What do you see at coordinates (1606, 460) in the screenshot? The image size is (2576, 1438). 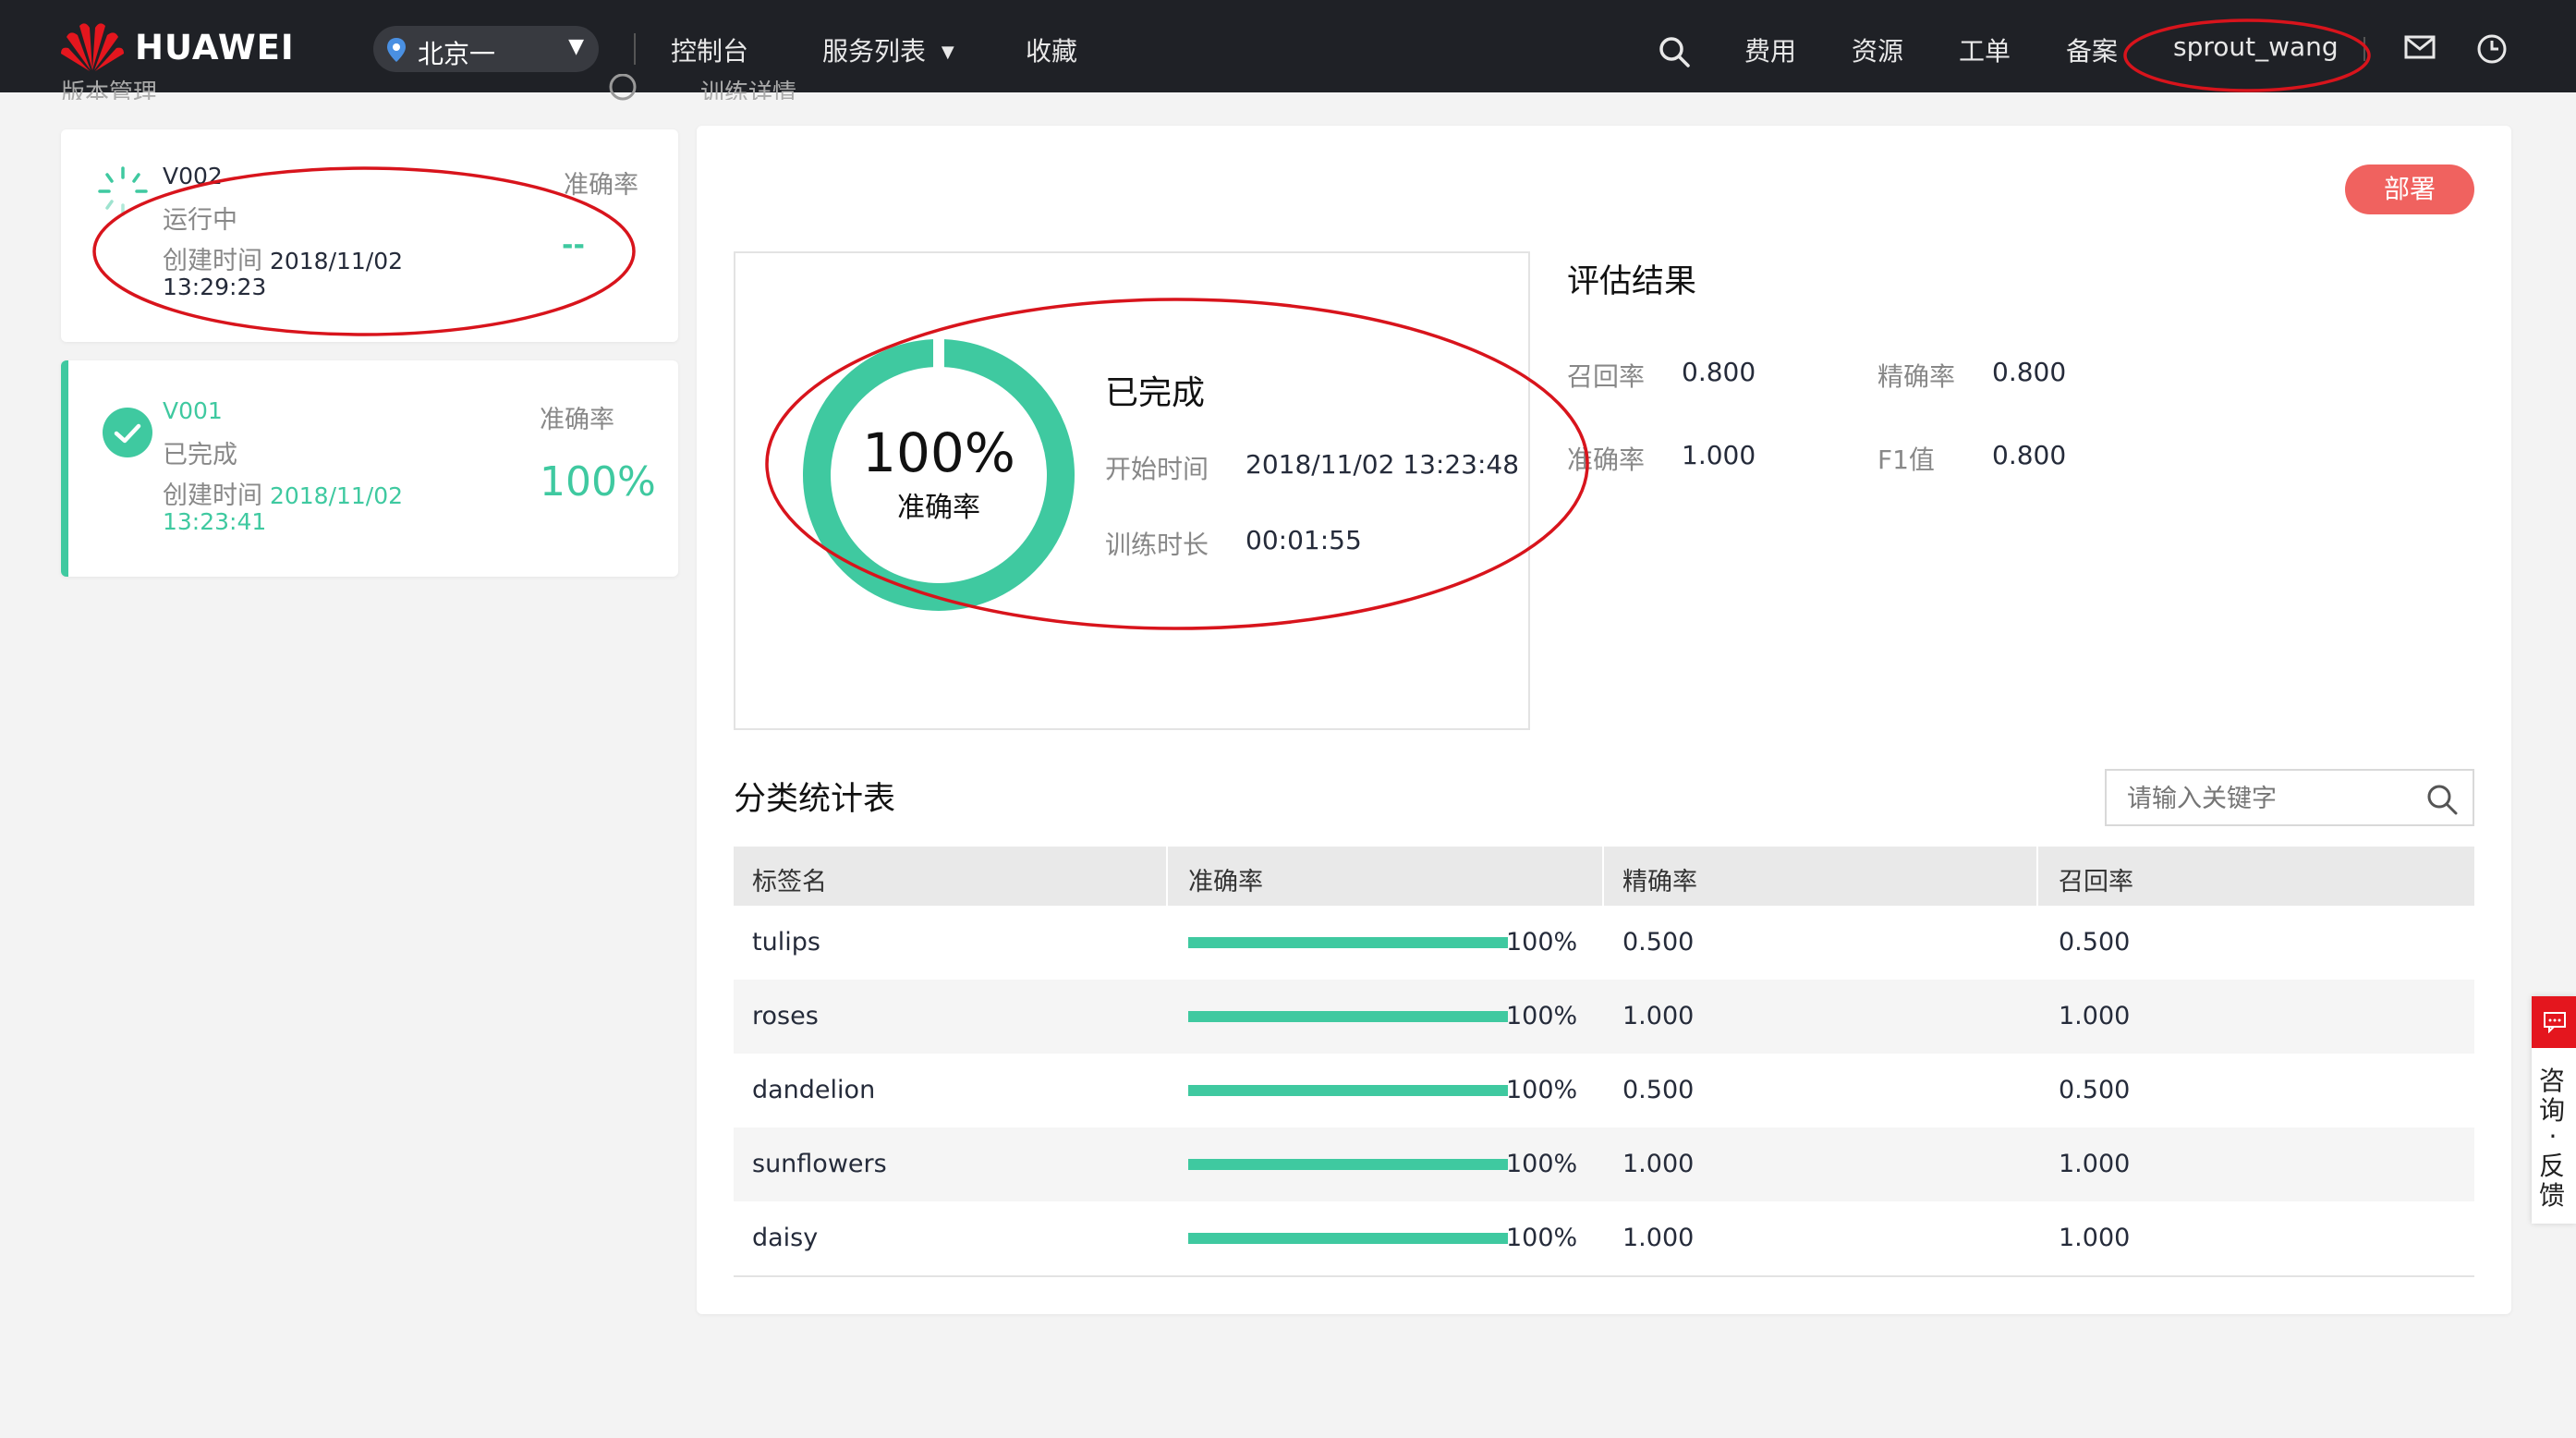 I see `accuracy-label: 准确率` at bounding box center [1606, 460].